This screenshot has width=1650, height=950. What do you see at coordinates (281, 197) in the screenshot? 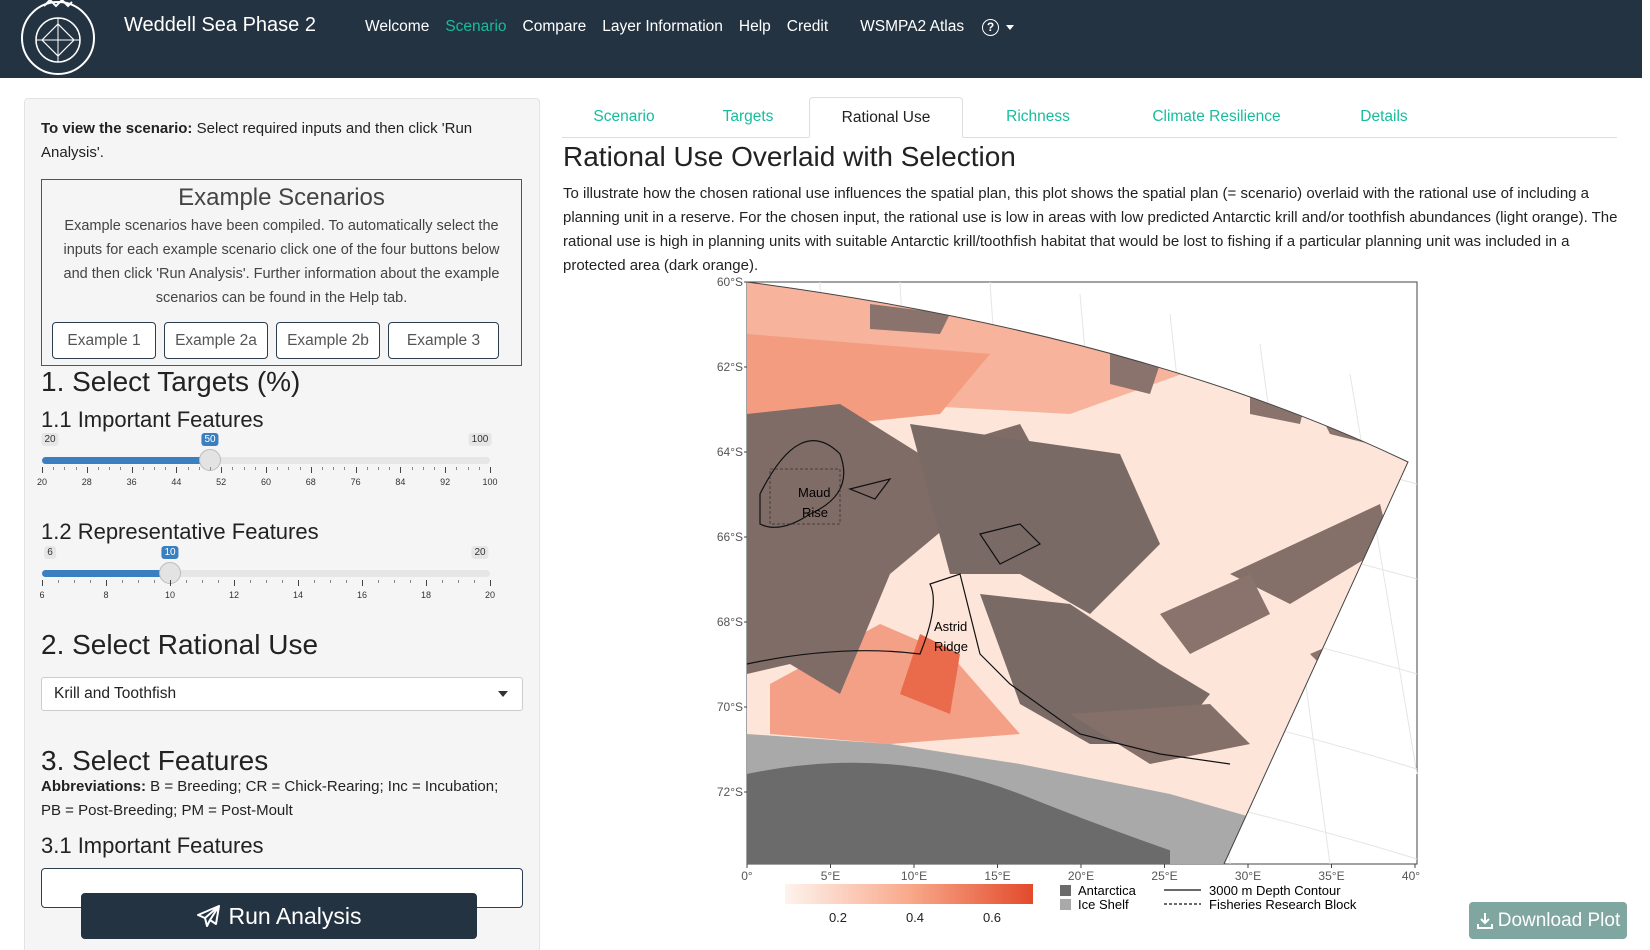
I see `example-scenarios-title: Example Scenarios` at bounding box center [281, 197].